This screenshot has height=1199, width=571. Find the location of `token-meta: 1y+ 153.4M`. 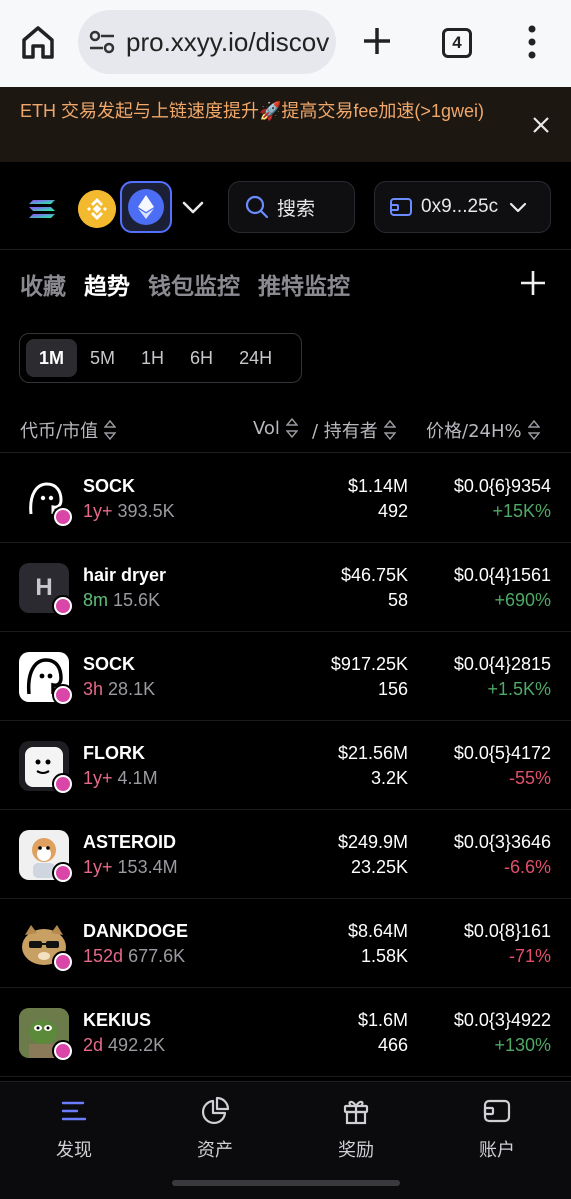

token-meta: 1y+ 153.4M is located at coordinates (130, 867).